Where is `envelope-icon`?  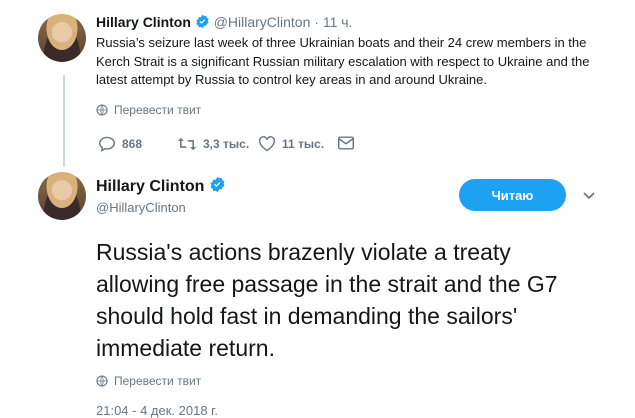 envelope-icon is located at coordinates (346, 143).